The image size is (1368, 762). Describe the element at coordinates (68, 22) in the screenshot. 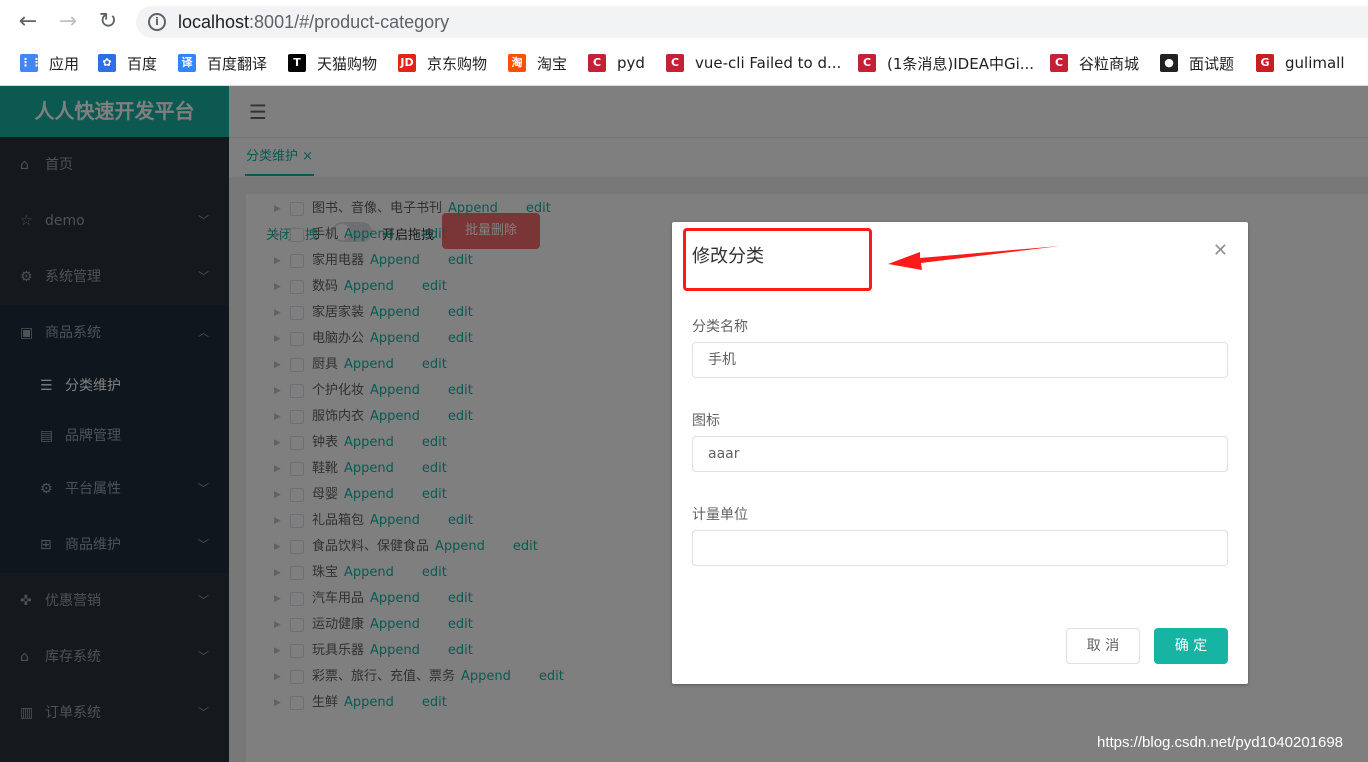

I see `forward-arrow-icon: →` at that location.